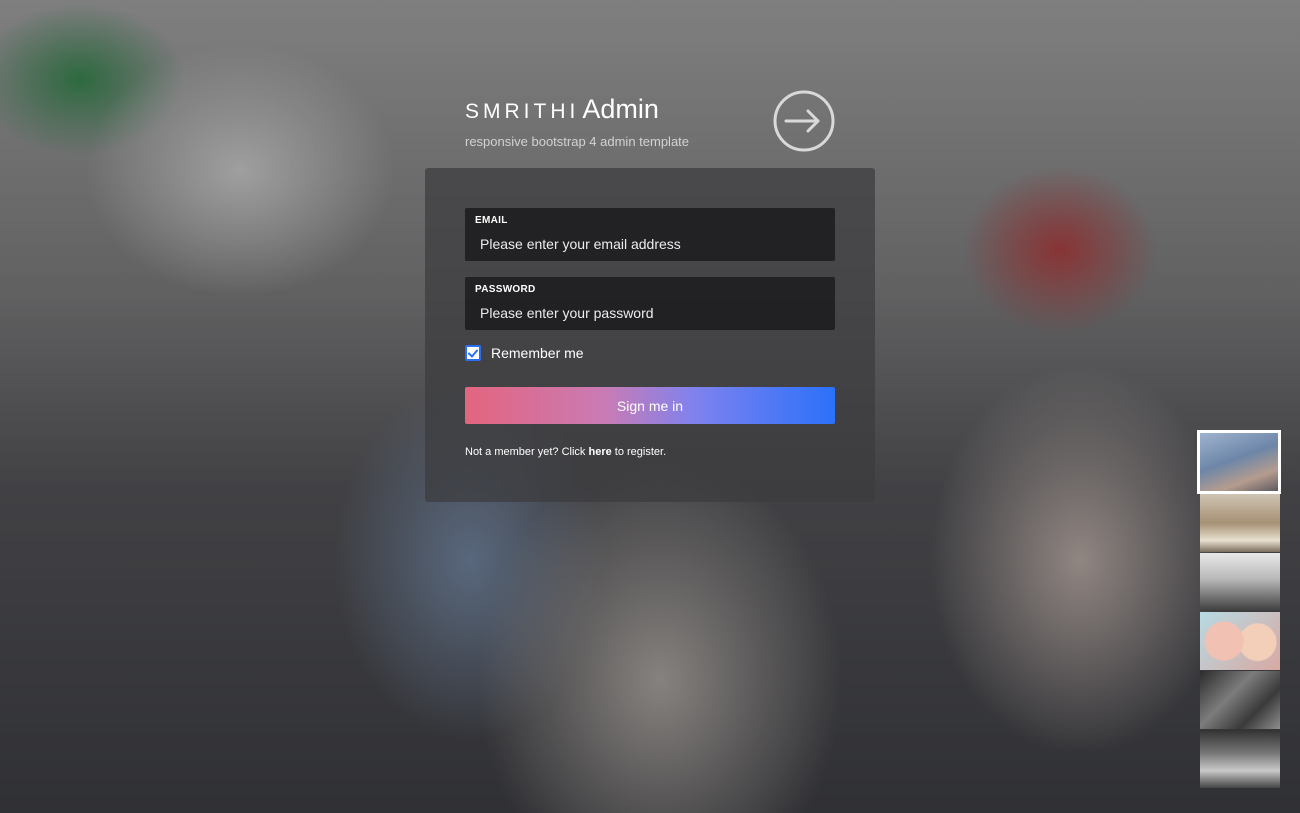 Image resolution: width=1300 pixels, height=813 pixels. I want to click on register-prefix: Not a member yet? Click, so click(527, 452).